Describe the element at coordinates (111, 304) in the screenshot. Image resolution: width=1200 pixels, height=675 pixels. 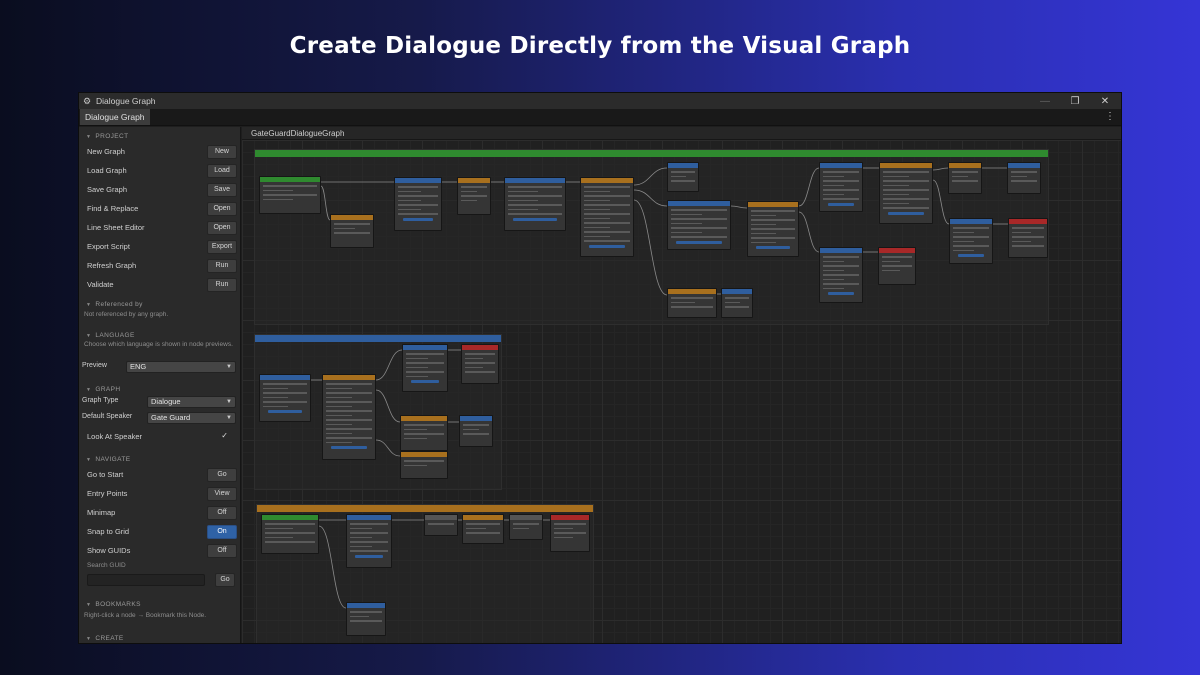
I see `referenced-by-header: ▼ Referenced by` at that location.